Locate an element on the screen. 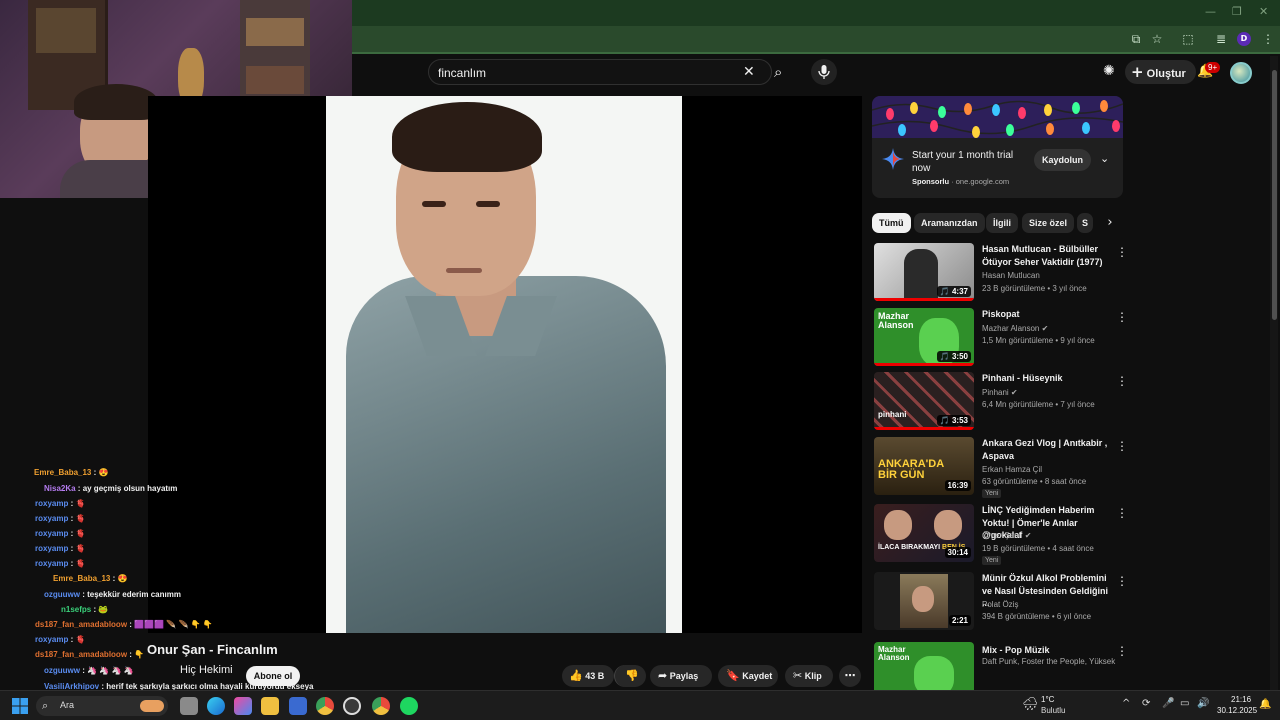 Image resolution: width=1280 pixels, height=720 pixels. more-actions-button: ⋯ is located at coordinates (850, 676).